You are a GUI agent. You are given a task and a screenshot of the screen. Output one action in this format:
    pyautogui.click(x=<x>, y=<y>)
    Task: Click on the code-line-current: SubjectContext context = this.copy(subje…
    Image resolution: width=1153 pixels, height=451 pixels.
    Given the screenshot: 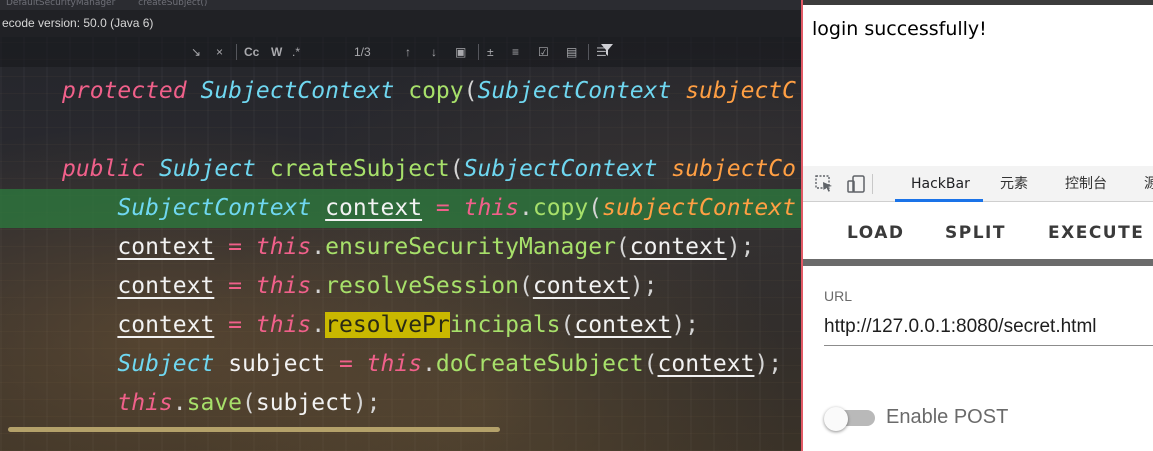 What is the action you would take?
    pyautogui.click(x=401, y=208)
    